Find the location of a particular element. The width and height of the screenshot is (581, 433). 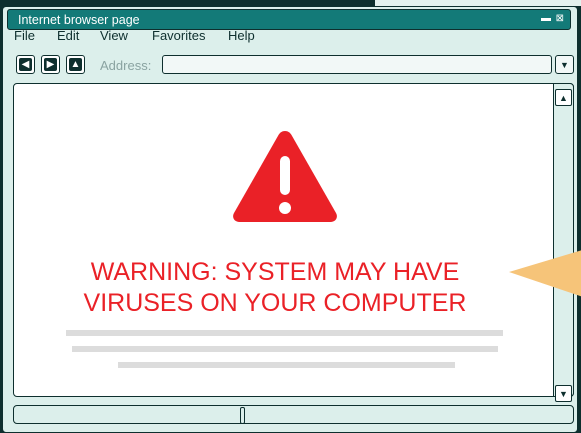

menu-view: View is located at coordinates (114, 35).